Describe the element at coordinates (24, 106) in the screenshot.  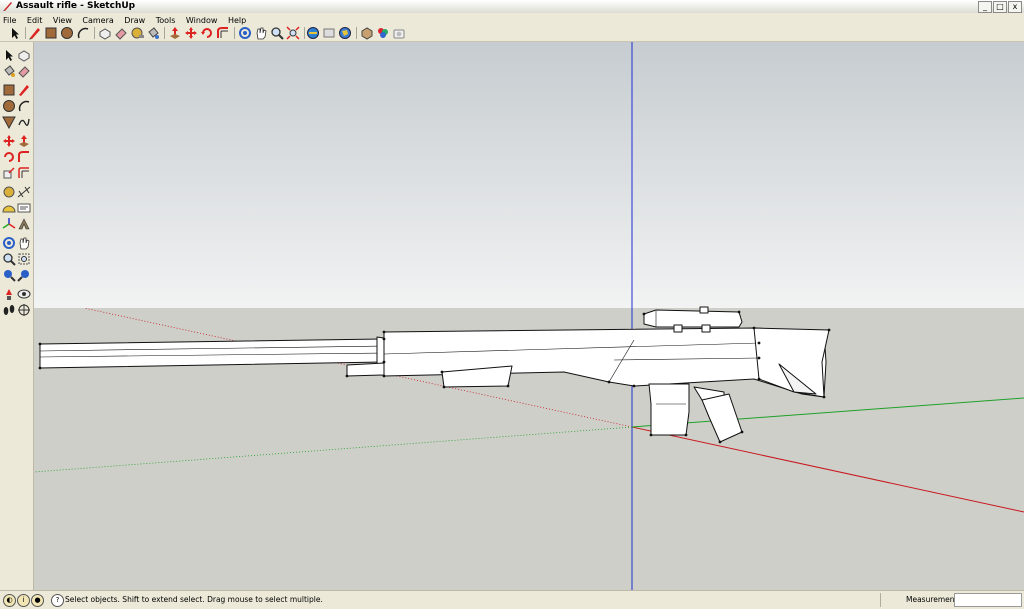
I see `arc-tool-icon` at that location.